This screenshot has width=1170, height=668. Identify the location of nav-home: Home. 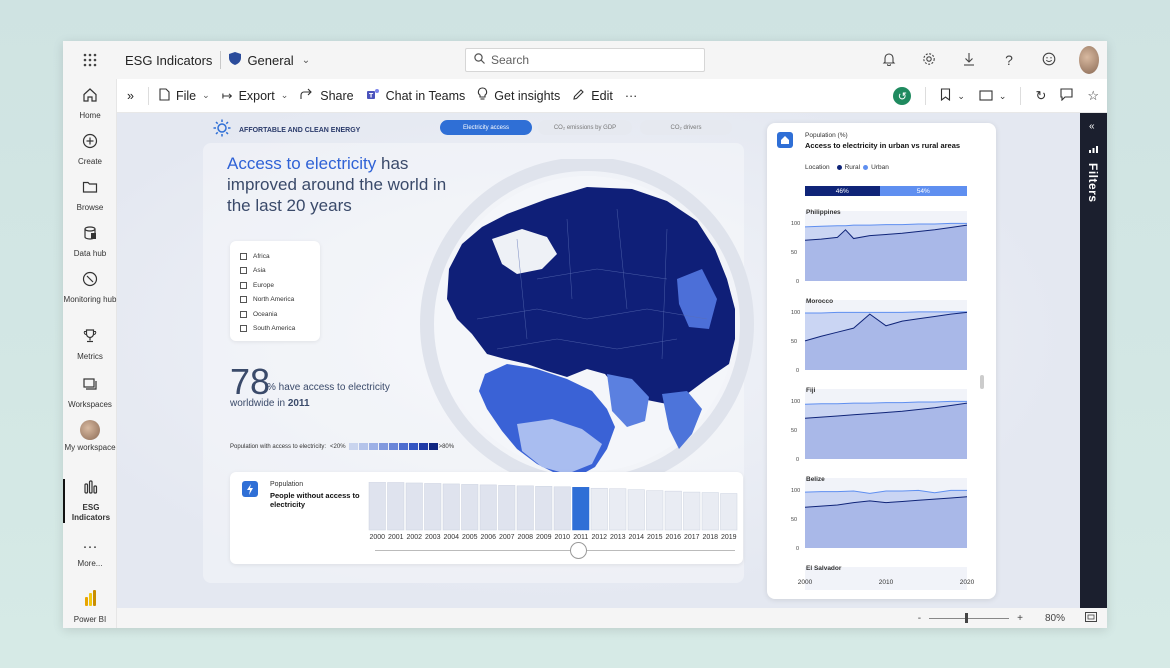
(90, 104).